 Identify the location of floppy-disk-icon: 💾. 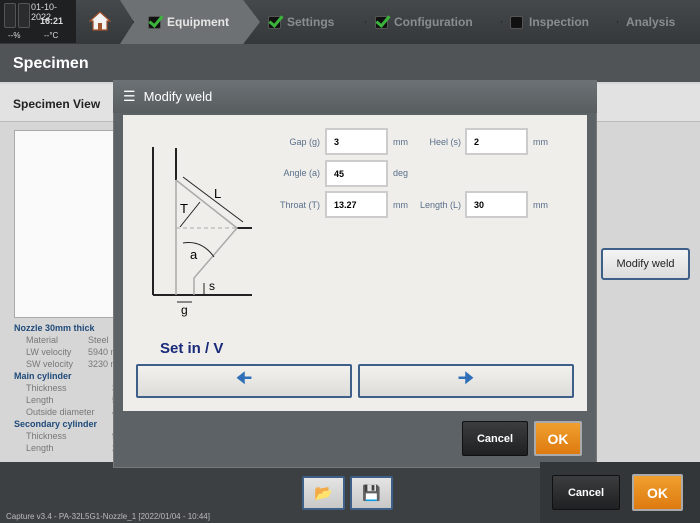
(371, 493).